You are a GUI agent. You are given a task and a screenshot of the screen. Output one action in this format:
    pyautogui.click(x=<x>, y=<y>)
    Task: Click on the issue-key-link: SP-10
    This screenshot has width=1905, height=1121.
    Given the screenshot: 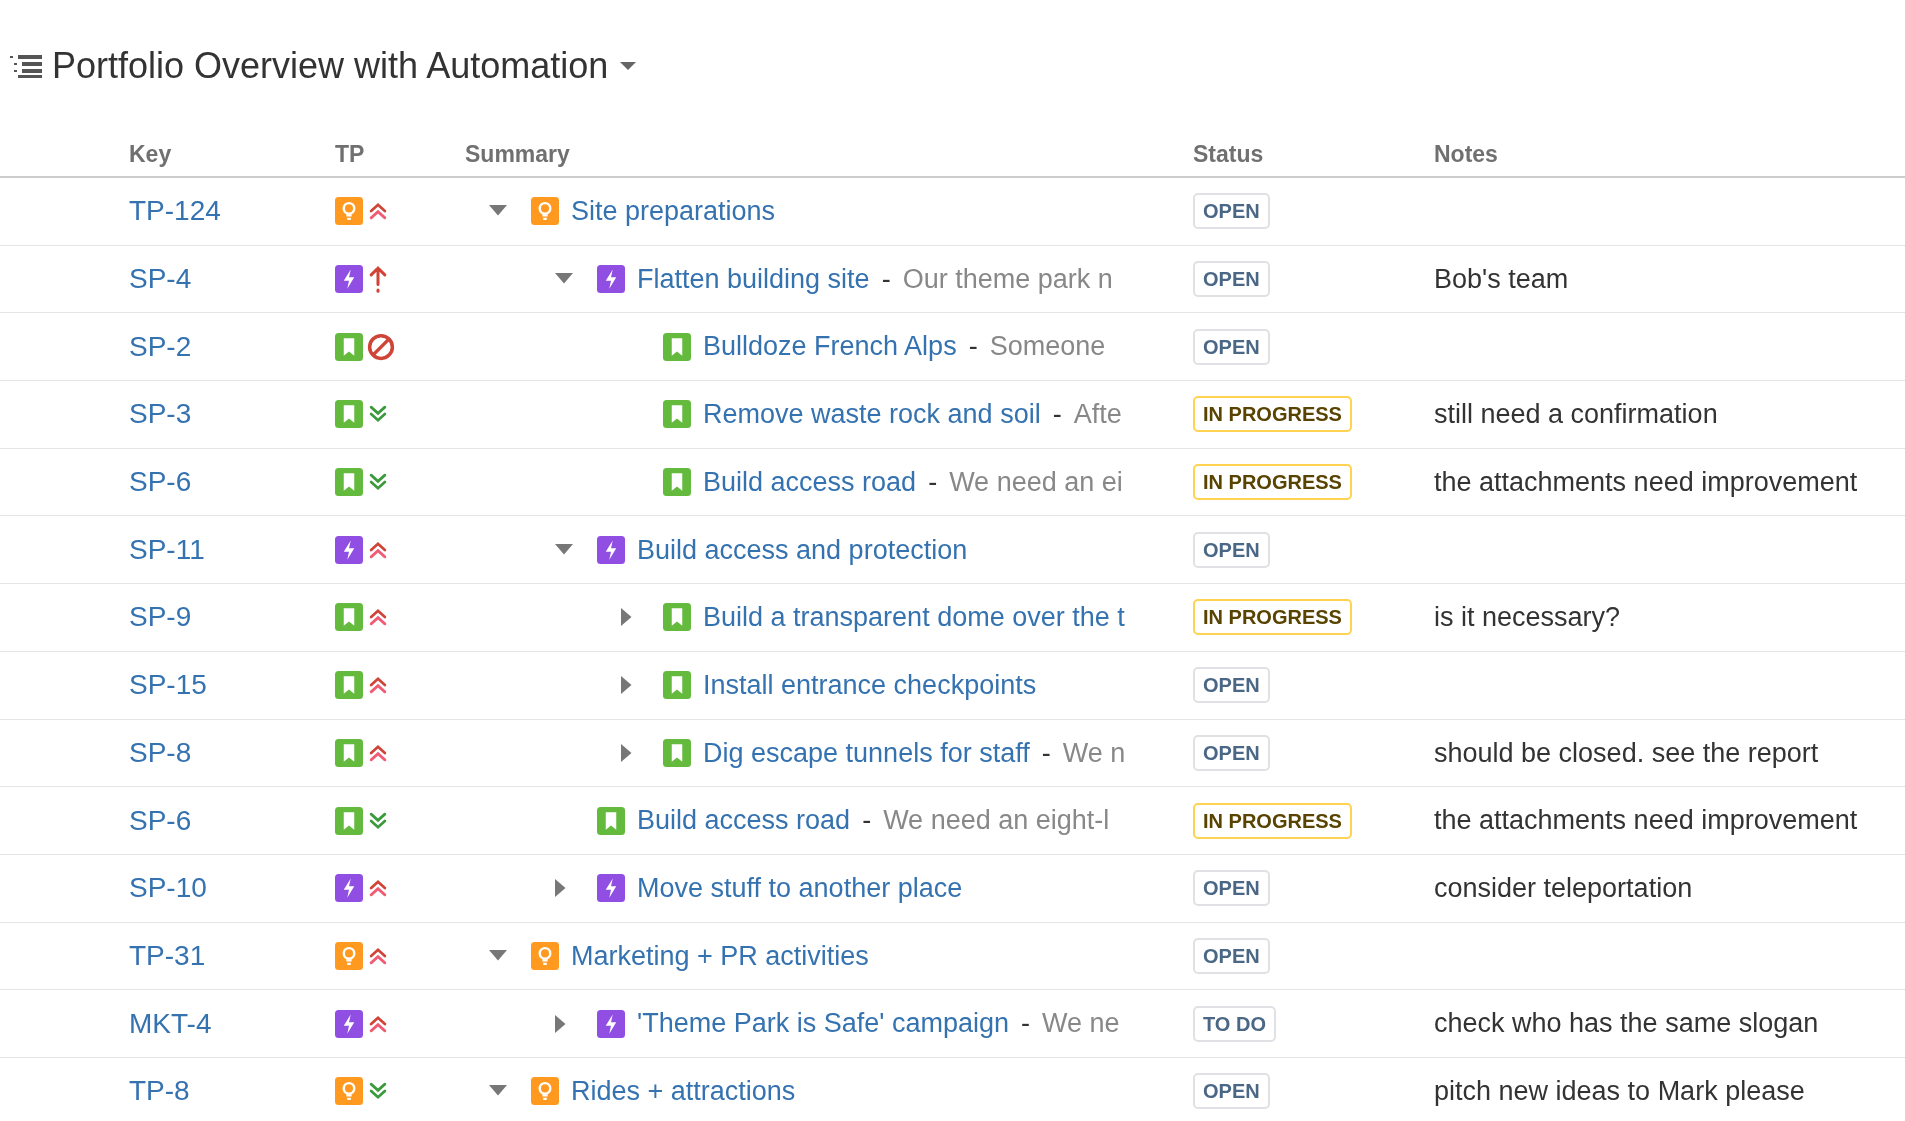 What is the action you would take?
    pyautogui.click(x=168, y=888)
    